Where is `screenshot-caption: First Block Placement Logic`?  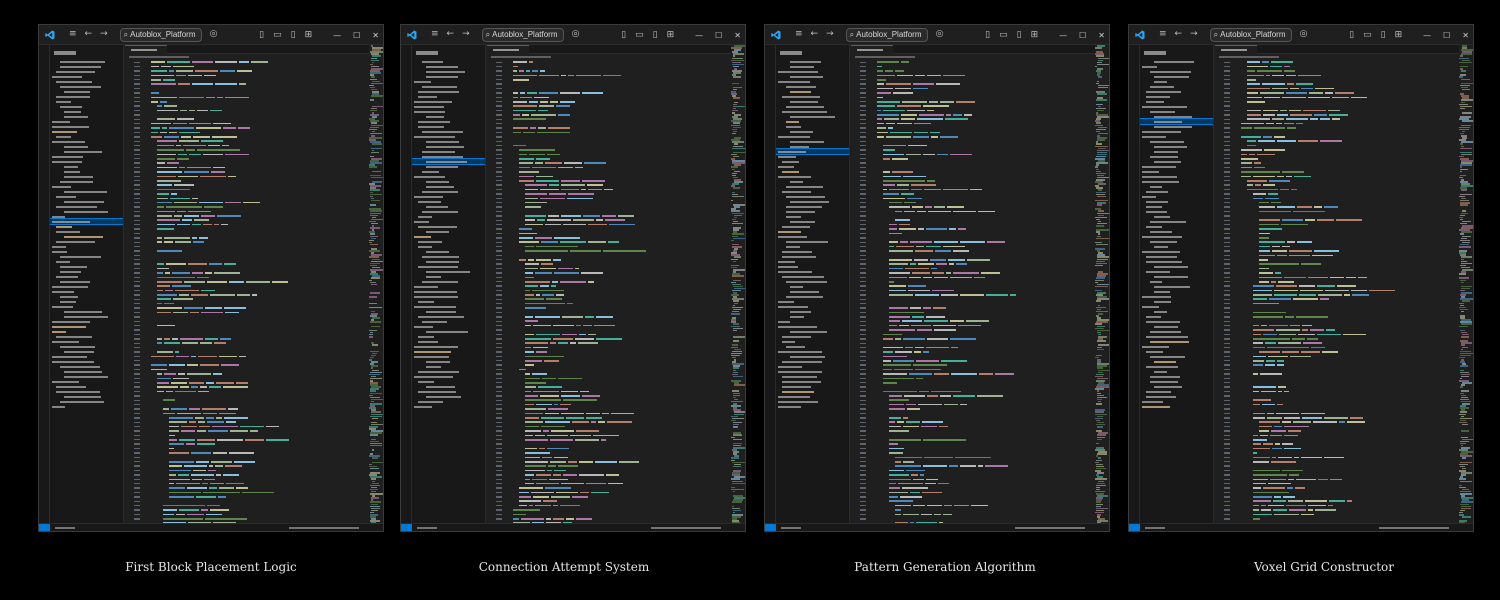
screenshot-caption: First Block Placement Logic is located at coordinates (211, 567).